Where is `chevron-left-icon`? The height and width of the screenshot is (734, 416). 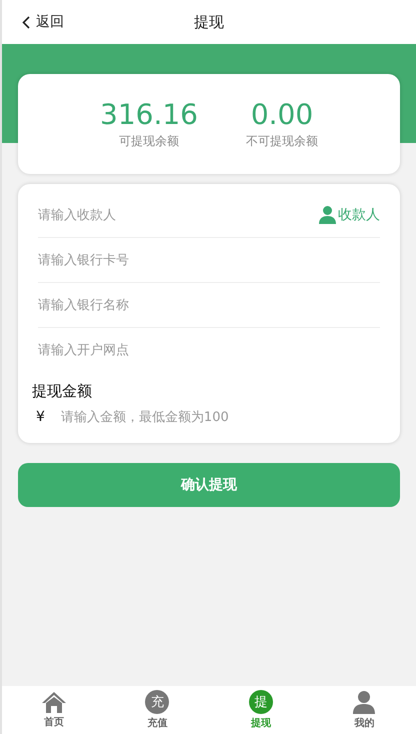
chevron-left-icon is located at coordinates (26, 22).